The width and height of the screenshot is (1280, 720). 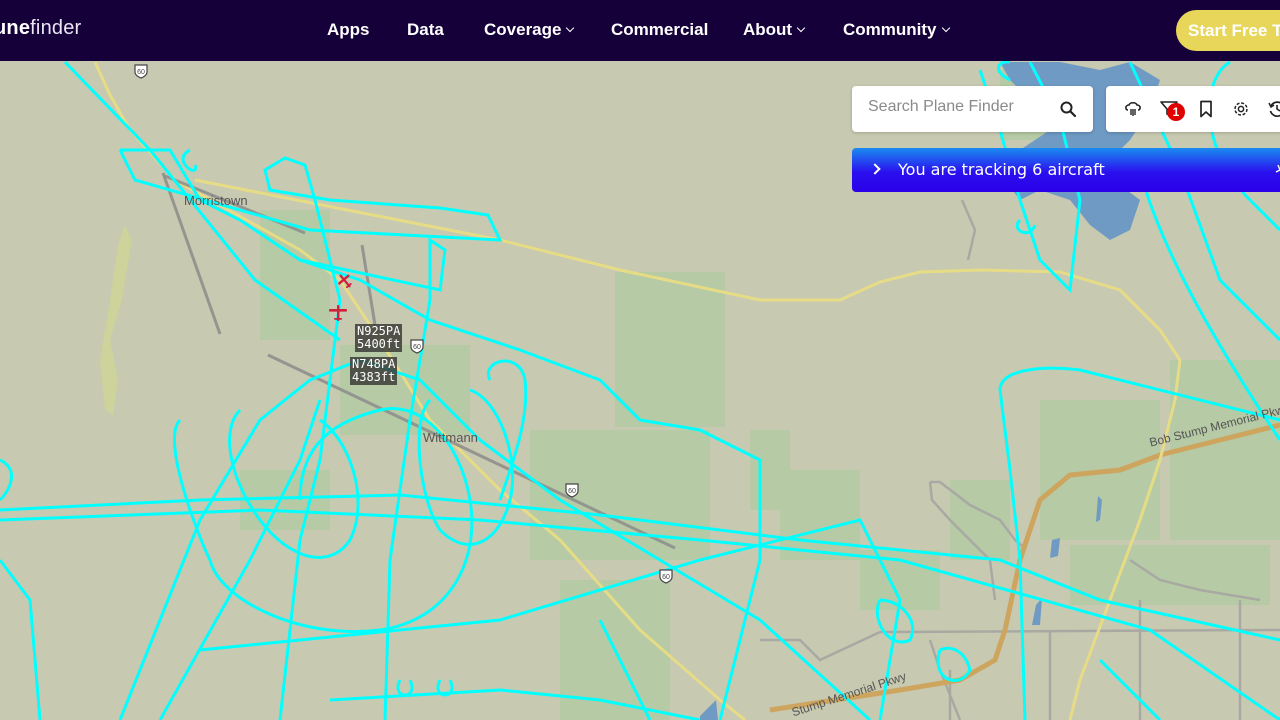 I want to click on nav-about: About, so click(x=774, y=30).